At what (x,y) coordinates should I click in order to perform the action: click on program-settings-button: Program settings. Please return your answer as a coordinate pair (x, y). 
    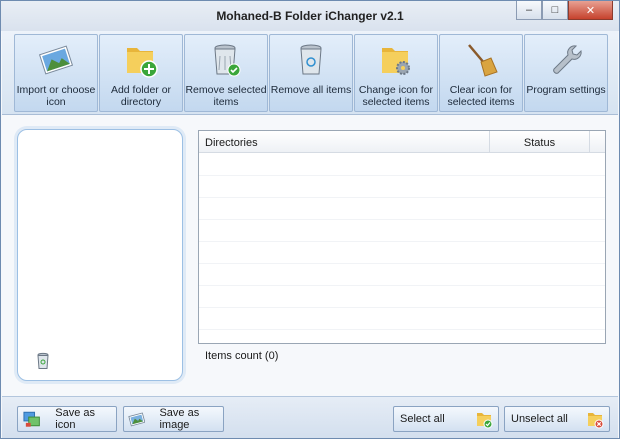
    Looking at the image, I should click on (566, 73).